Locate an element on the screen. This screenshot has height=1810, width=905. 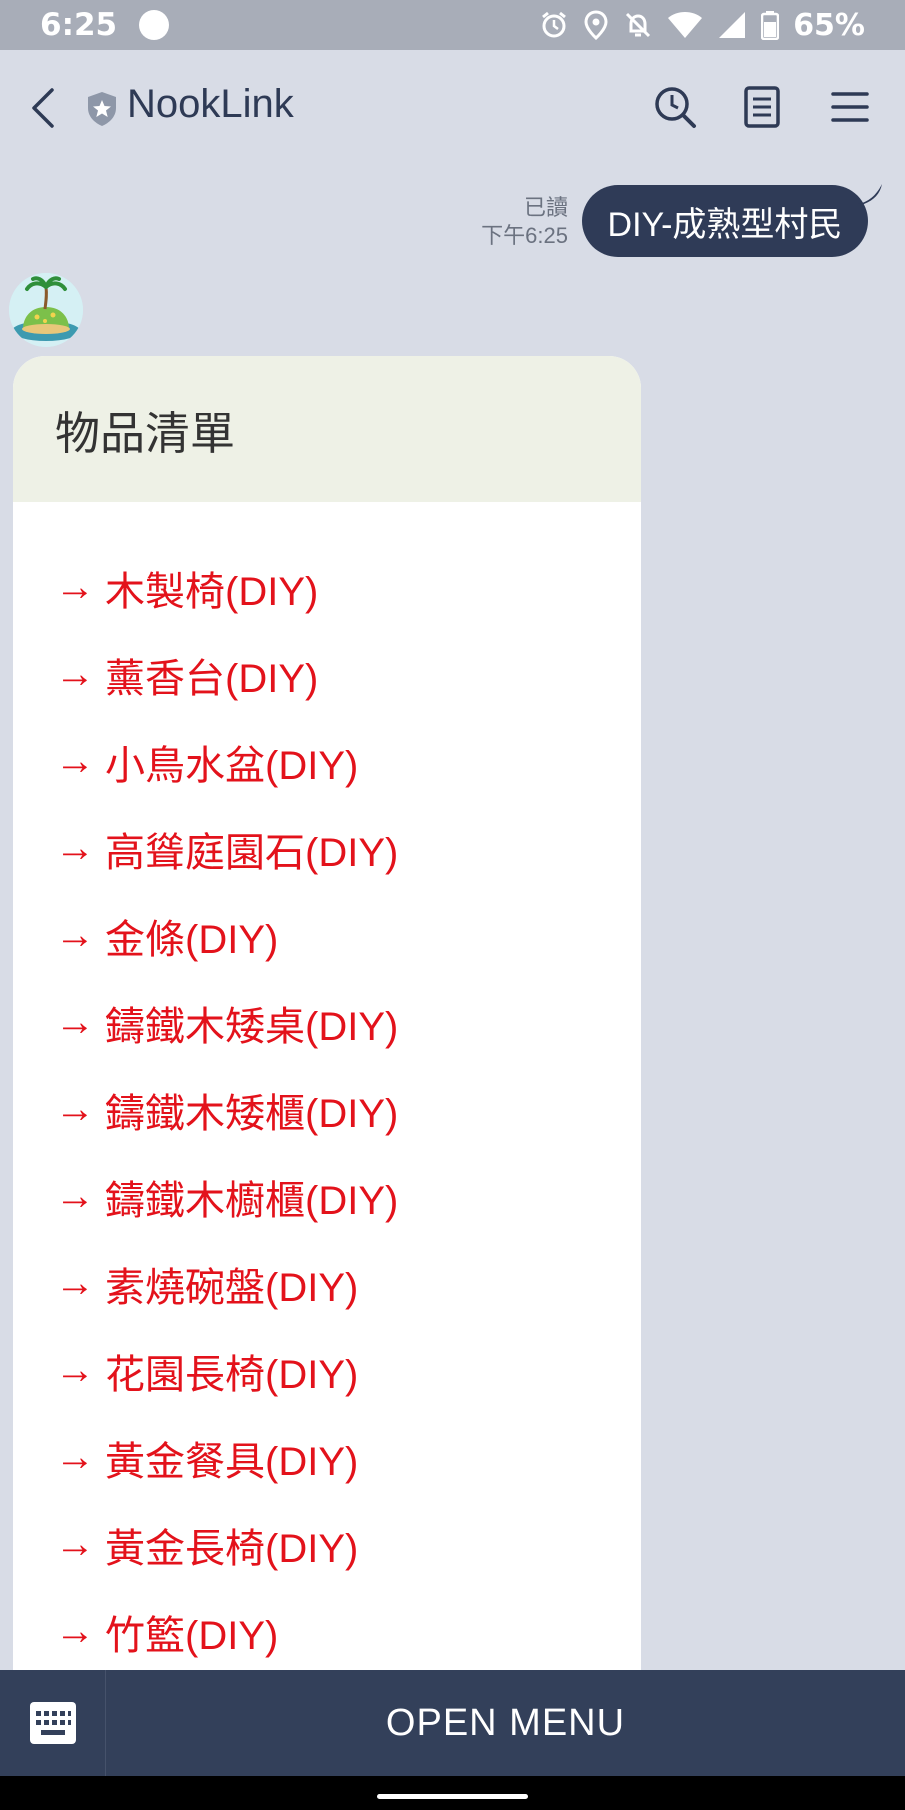
wifi-icon is located at coordinates (685, 25).